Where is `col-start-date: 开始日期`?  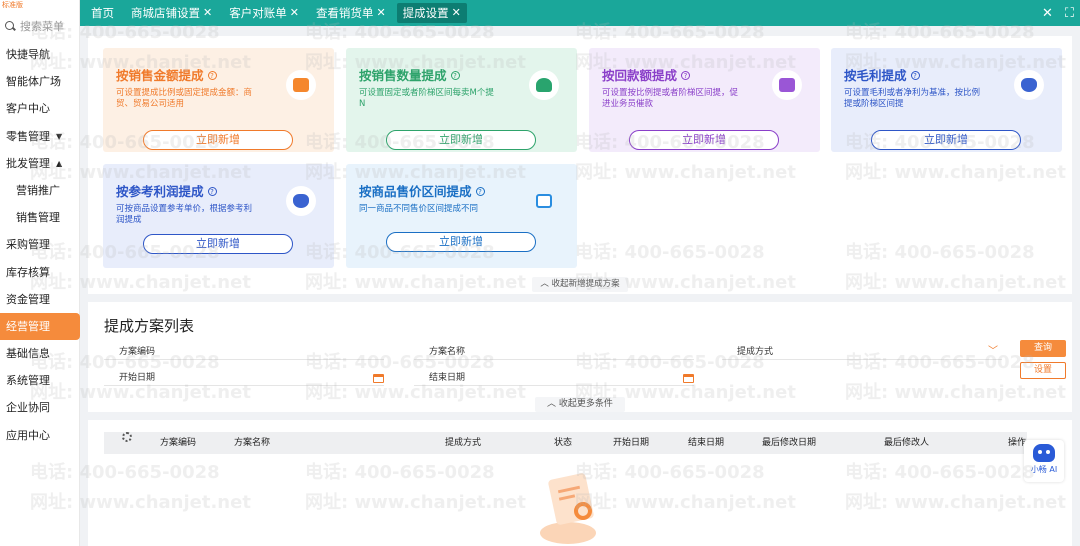
col-start-date: 开始日期 is located at coordinates (631, 443).